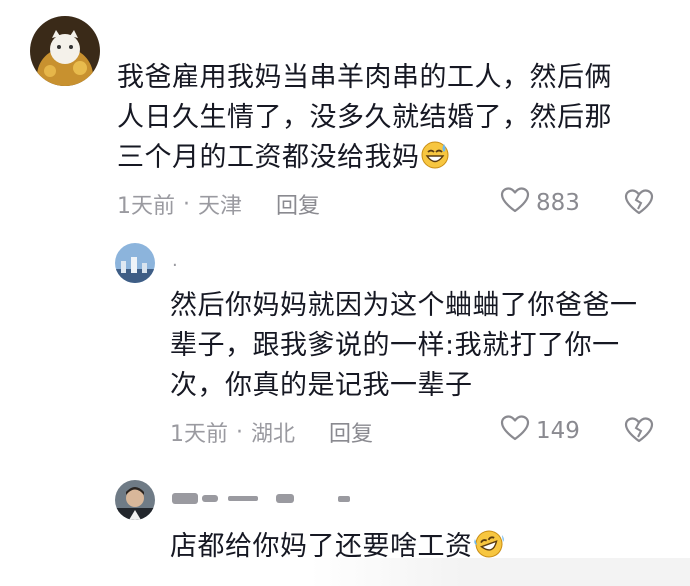 The height and width of the screenshot is (586, 690). Describe the element at coordinates (268, 157) in the screenshot. I see `comment-line: 三个月的工资都没给我妈` at that location.